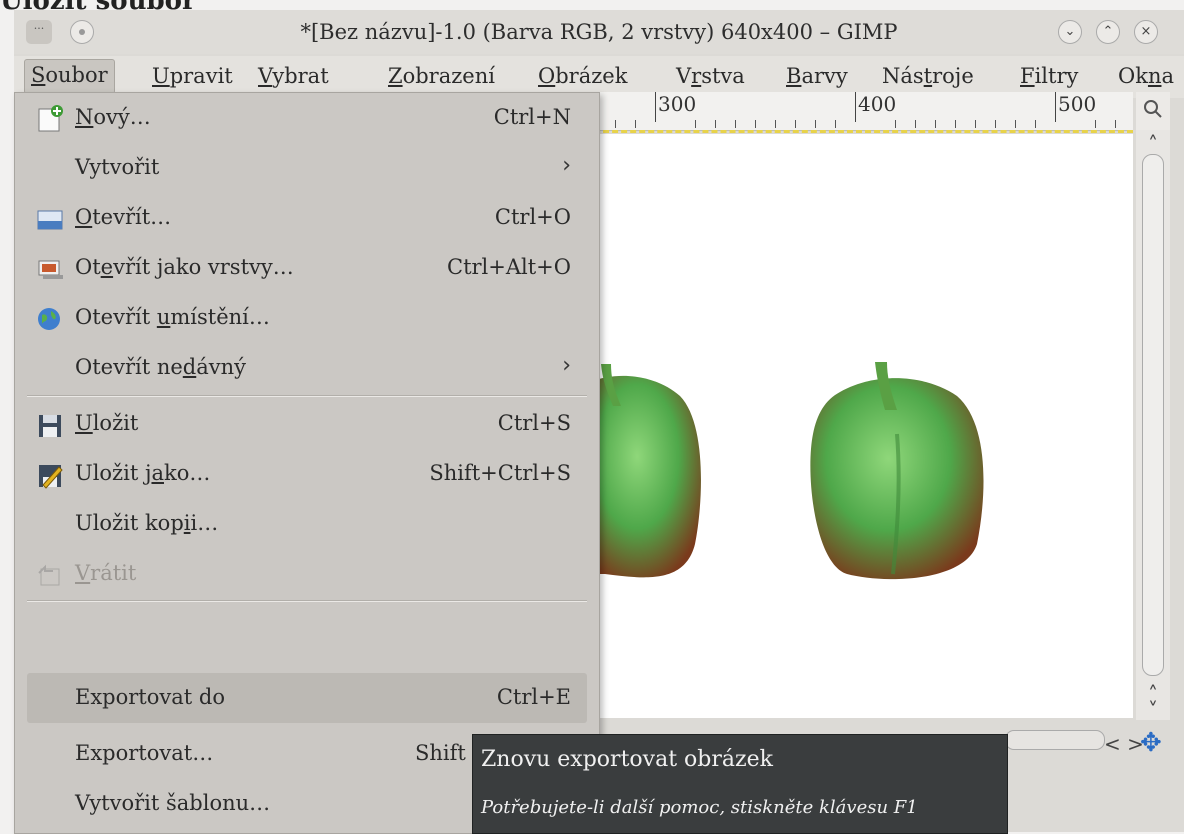 This screenshot has height=834, width=1184. I want to click on menu-item-open-recent: Otevřít nedávný ›, so click(307, 368).